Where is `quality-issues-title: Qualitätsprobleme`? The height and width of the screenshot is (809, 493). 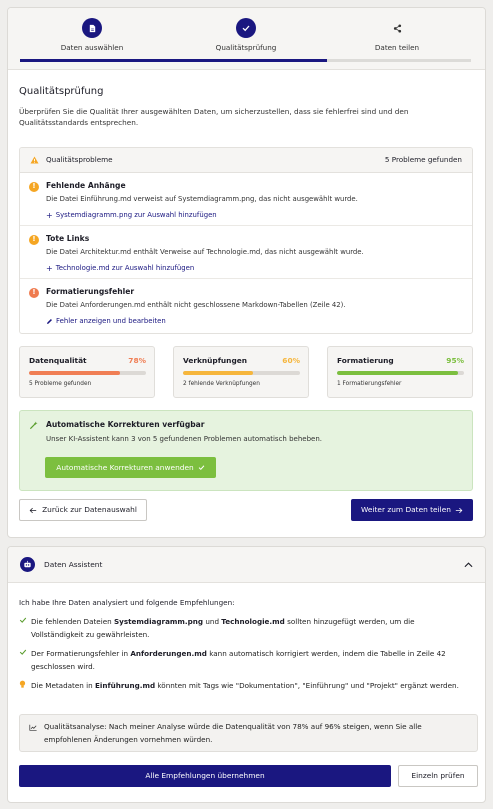
quality-issues-title: Qualitätsprobleme is located at coordinates (79, 160).